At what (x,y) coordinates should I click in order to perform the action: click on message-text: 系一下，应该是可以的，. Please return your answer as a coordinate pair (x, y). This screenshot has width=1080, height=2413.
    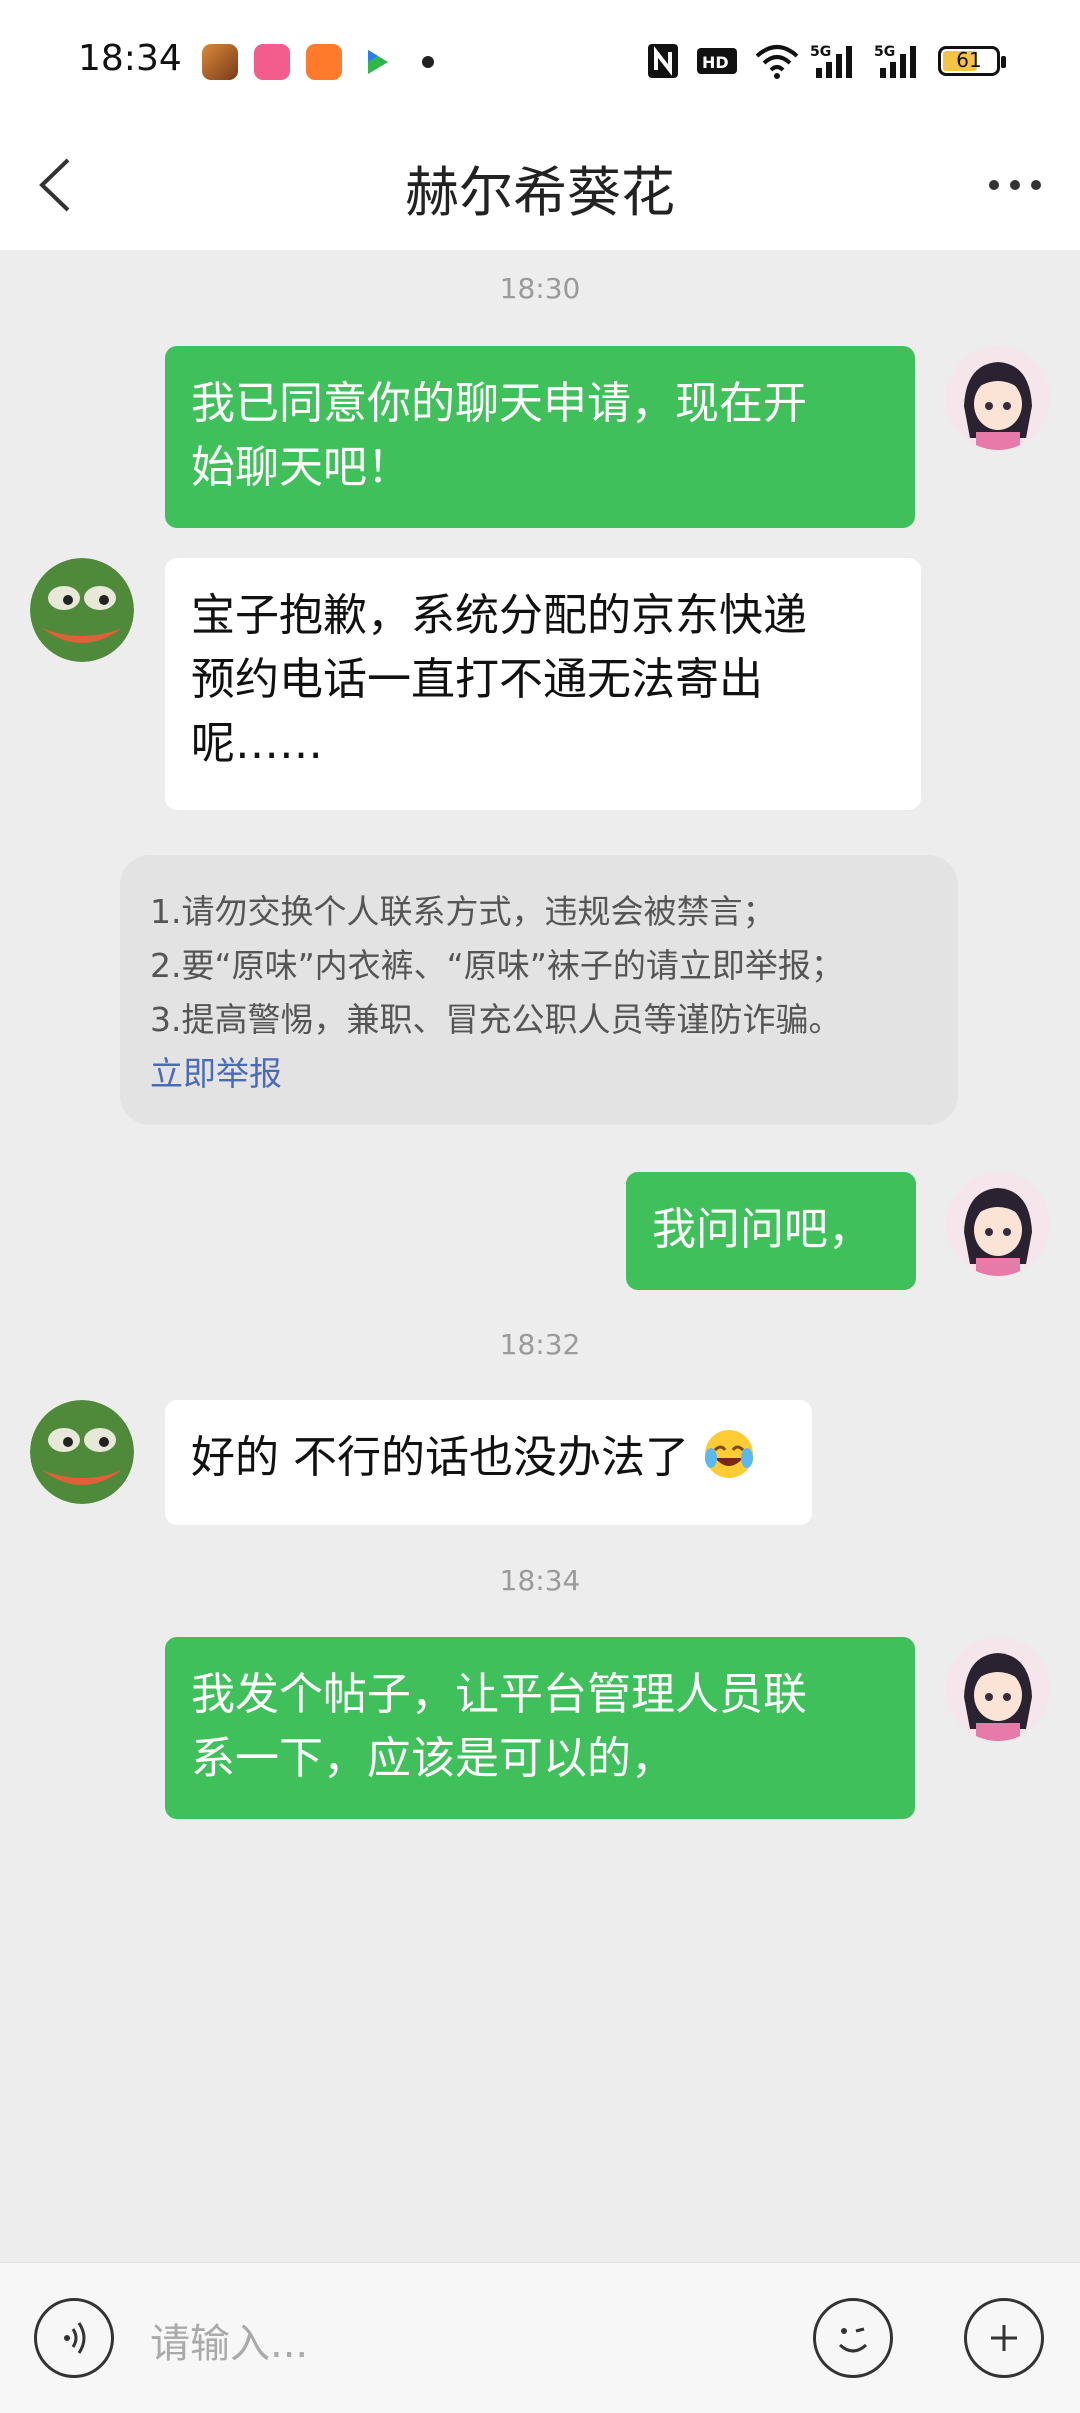
    Looking at the image, I should click on (433, 1758).